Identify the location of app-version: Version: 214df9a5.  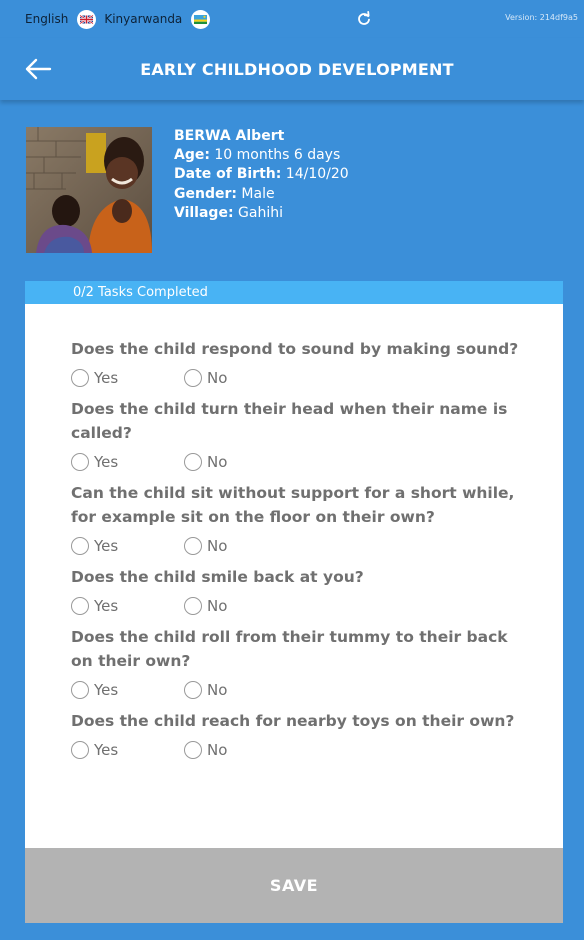
(541, 17).